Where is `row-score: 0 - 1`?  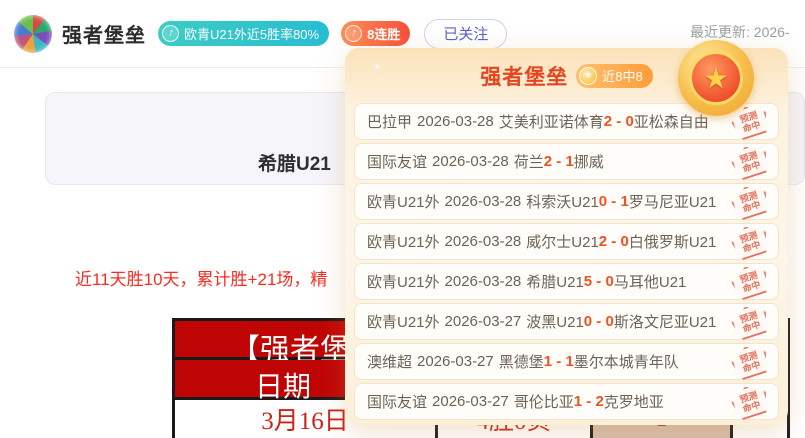
row-score: 0 - 1 is located at coordinates (613, 201).